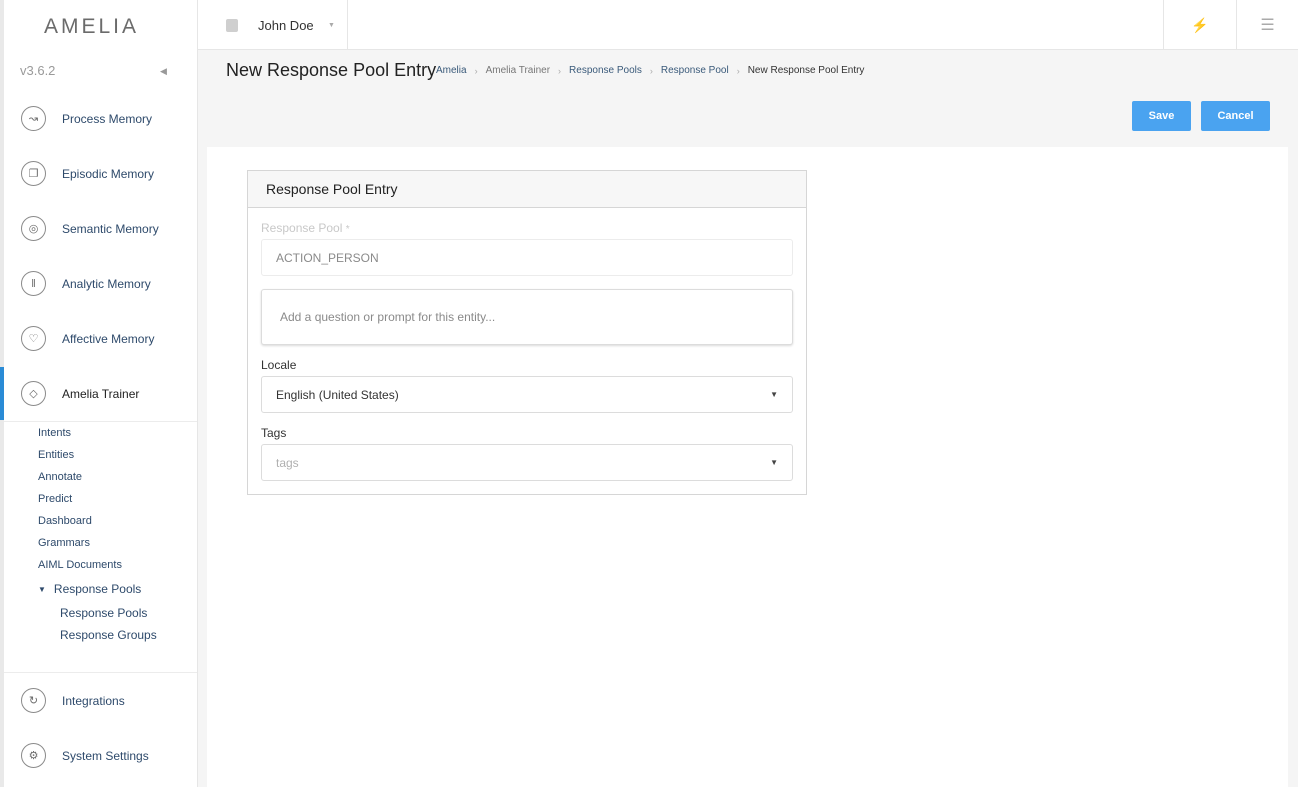  What do you see at coordinates (38, 70) in the screenshot?
I see `app-version: v3.6.2` at bounding box center [38, 70].